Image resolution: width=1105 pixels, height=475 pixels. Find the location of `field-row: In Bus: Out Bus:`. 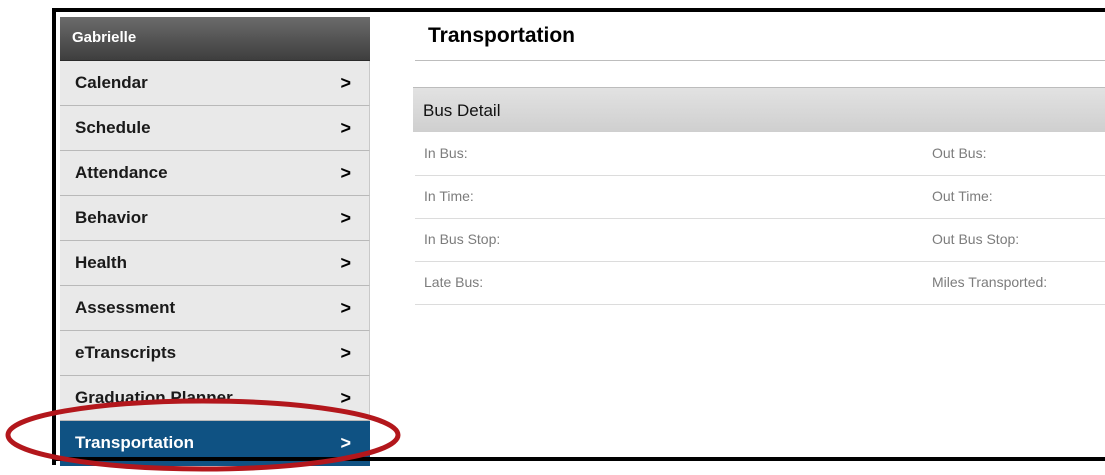

field-row: In Bus: Out Bus: is located at coordinates (760, 154).